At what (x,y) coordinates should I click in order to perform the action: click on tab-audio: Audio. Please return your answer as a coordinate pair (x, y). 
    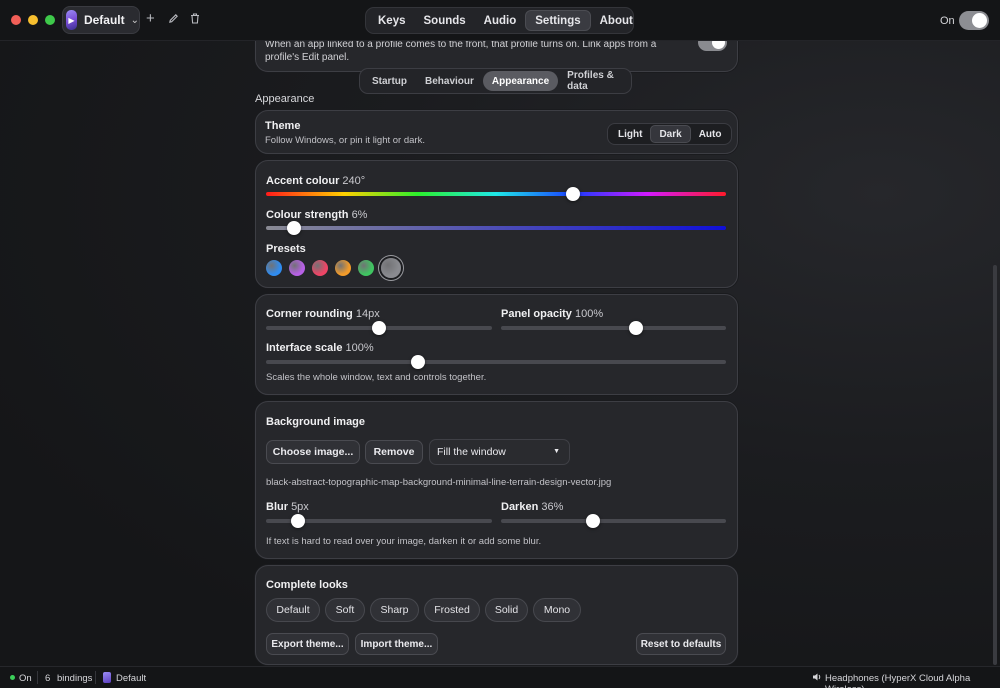
    Looking at the image, I should click on (500, 20).